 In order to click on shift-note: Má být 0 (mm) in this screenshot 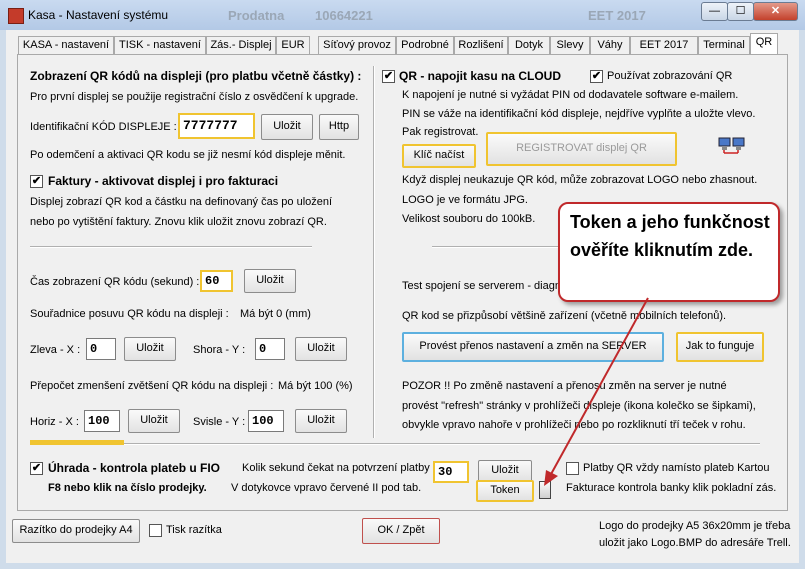, I will do `click(275, 314)`.